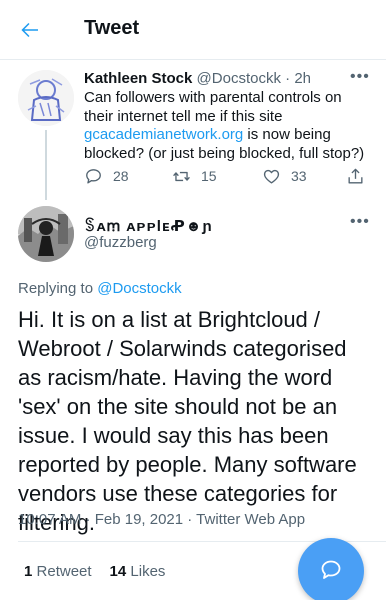 The height and width of the screenshot is (600, 386). I want to click on thread-connector, so click(46, 165).